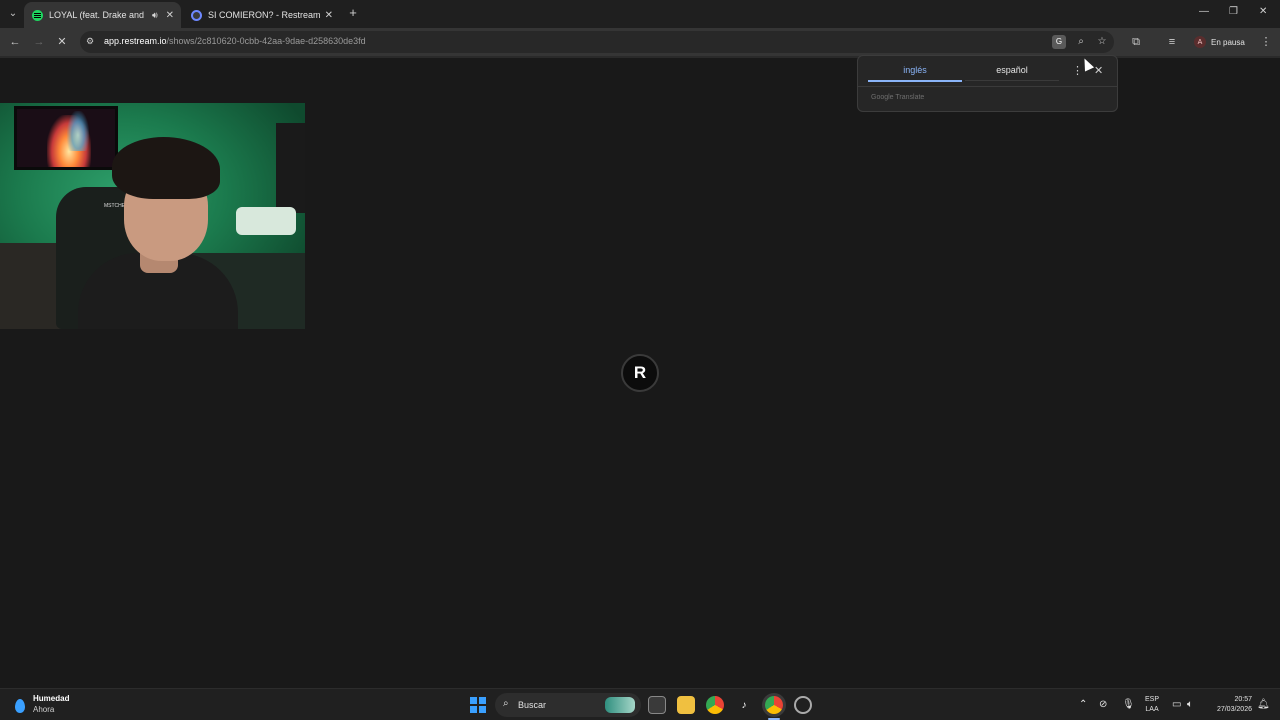  I want to click on speaker-icon: 🔊︎, so click(155, 15).